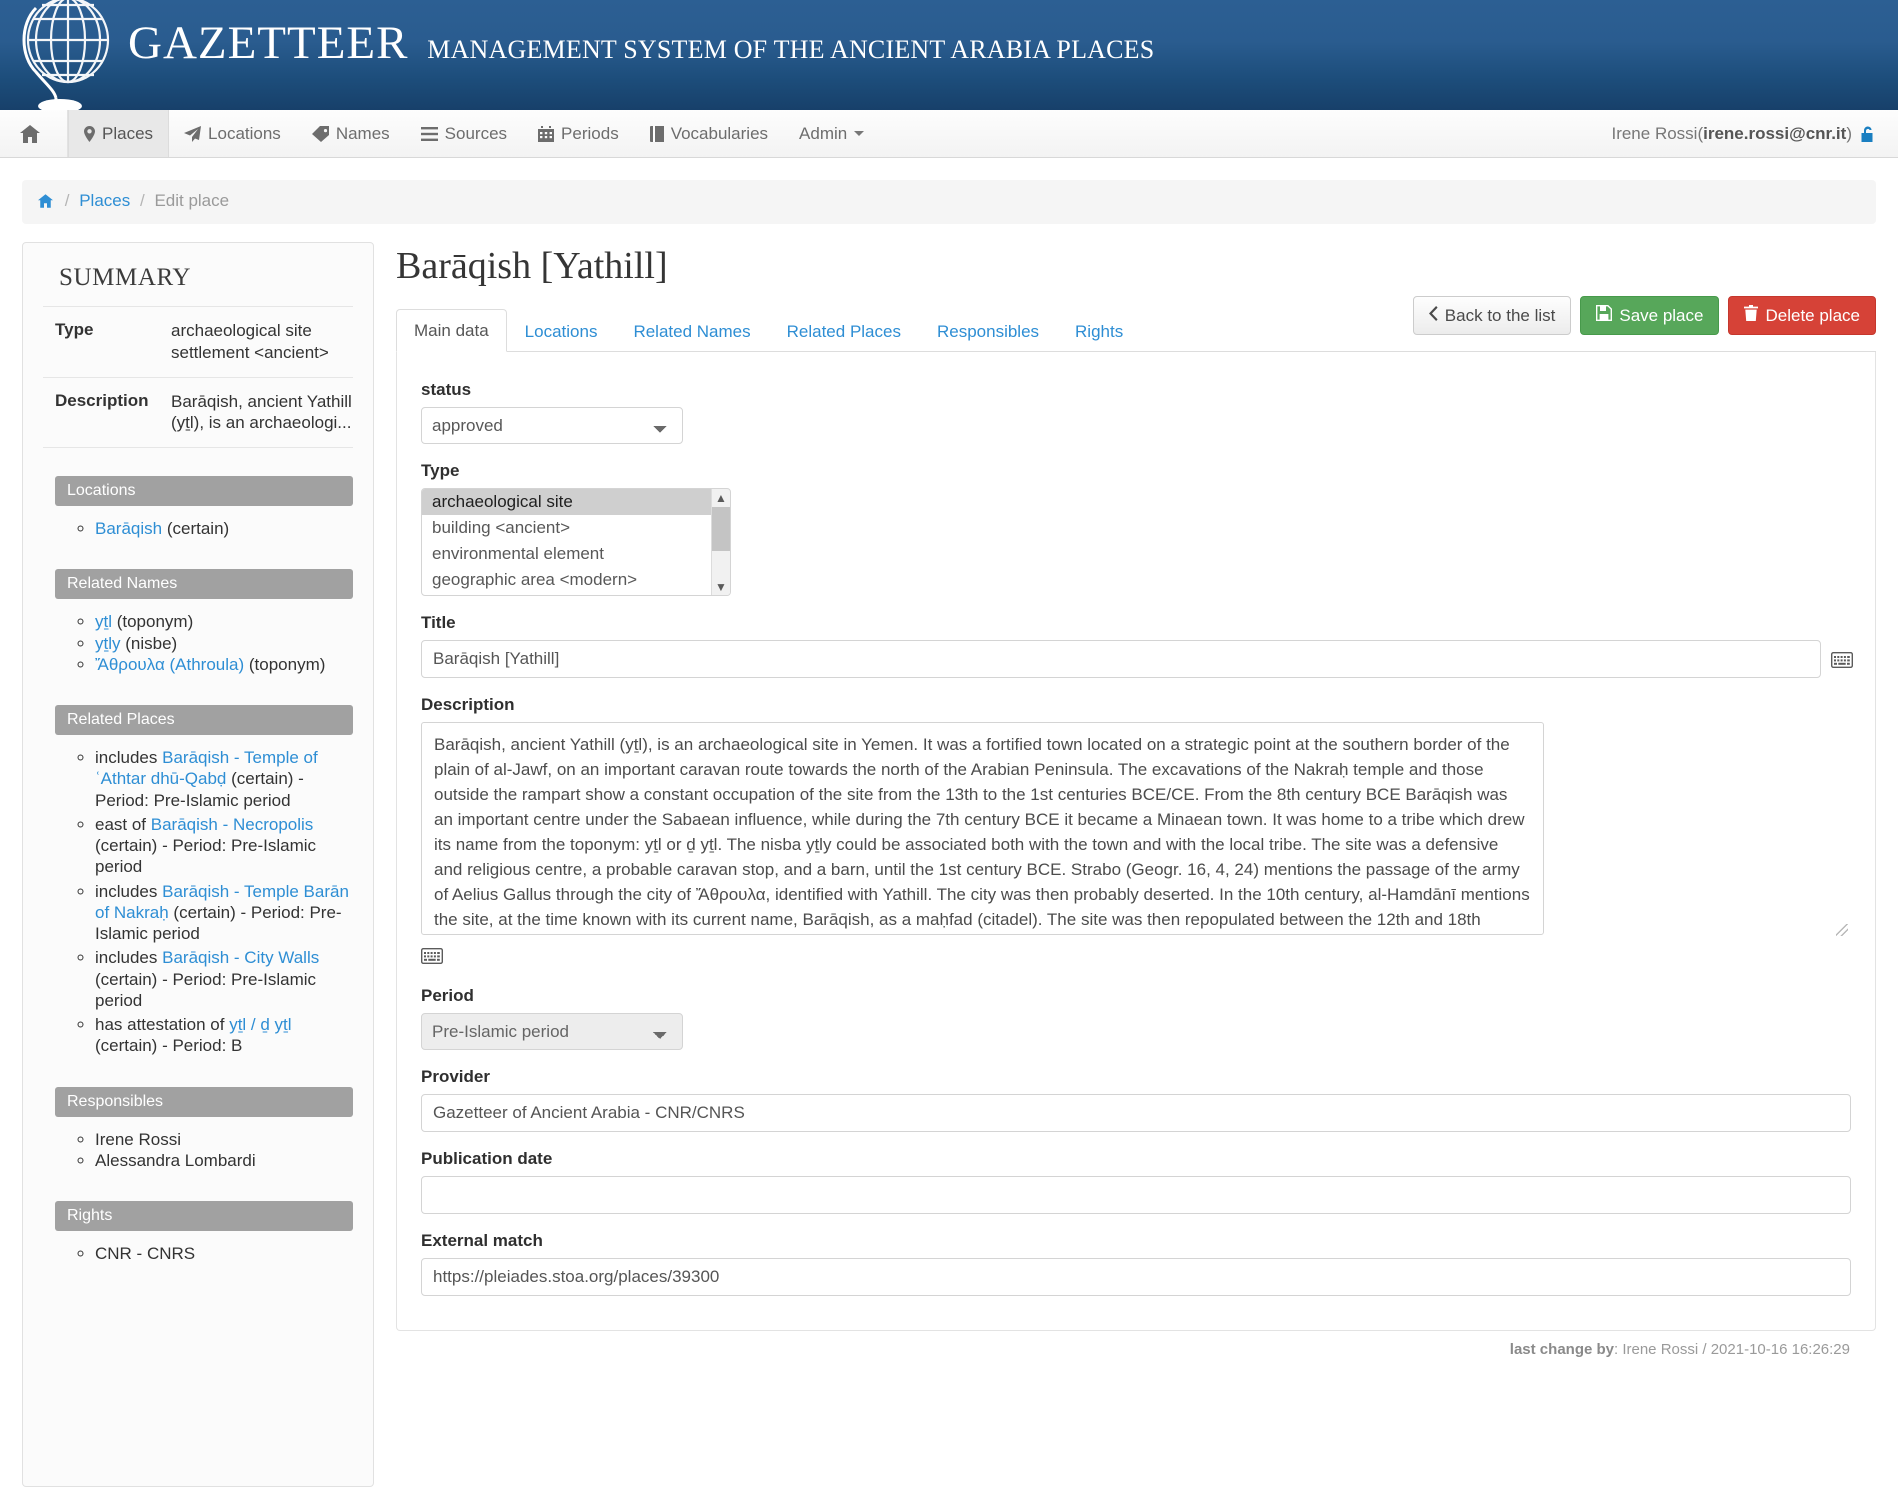 The height and width of the screenshot is (1510, 1898). Describe the element at coordinates (1802, 316) in the screenshot. I see `delete-place-button: Delete place` at that location.